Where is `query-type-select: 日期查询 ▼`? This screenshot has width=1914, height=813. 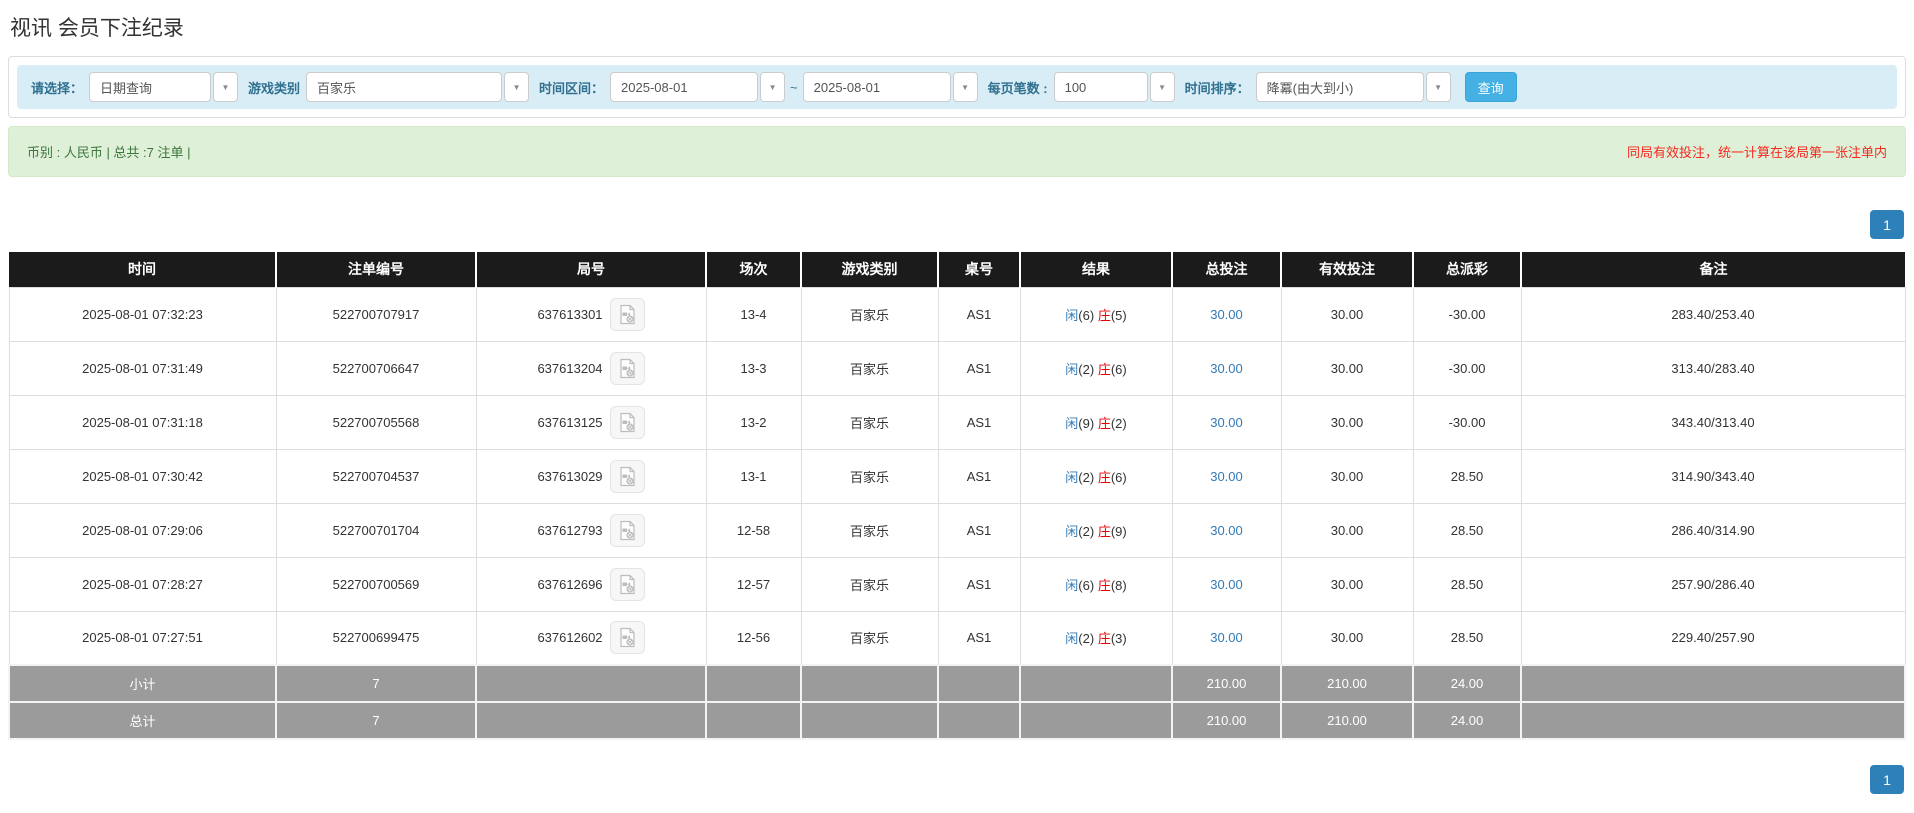 query-type-select: 日期查询 ▼ is located at coordinates (164, 87).